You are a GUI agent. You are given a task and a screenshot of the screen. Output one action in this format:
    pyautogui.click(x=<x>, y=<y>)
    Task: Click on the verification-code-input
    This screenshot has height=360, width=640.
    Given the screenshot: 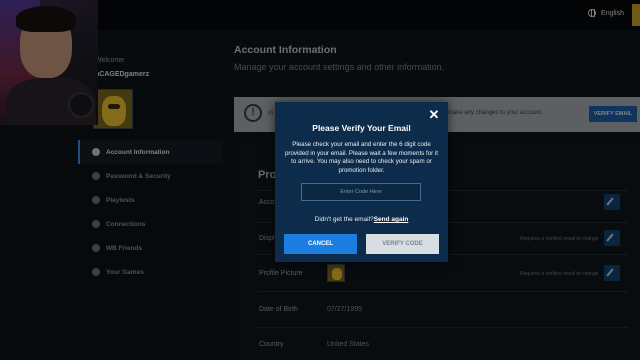 What is the action you would take?
    pyautogui.click(x=361, y=192)
    